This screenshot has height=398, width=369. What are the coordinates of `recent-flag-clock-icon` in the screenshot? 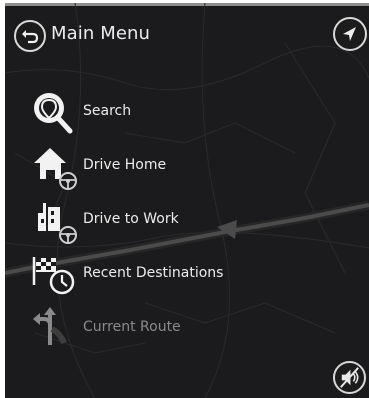 It's located at (53, 276).